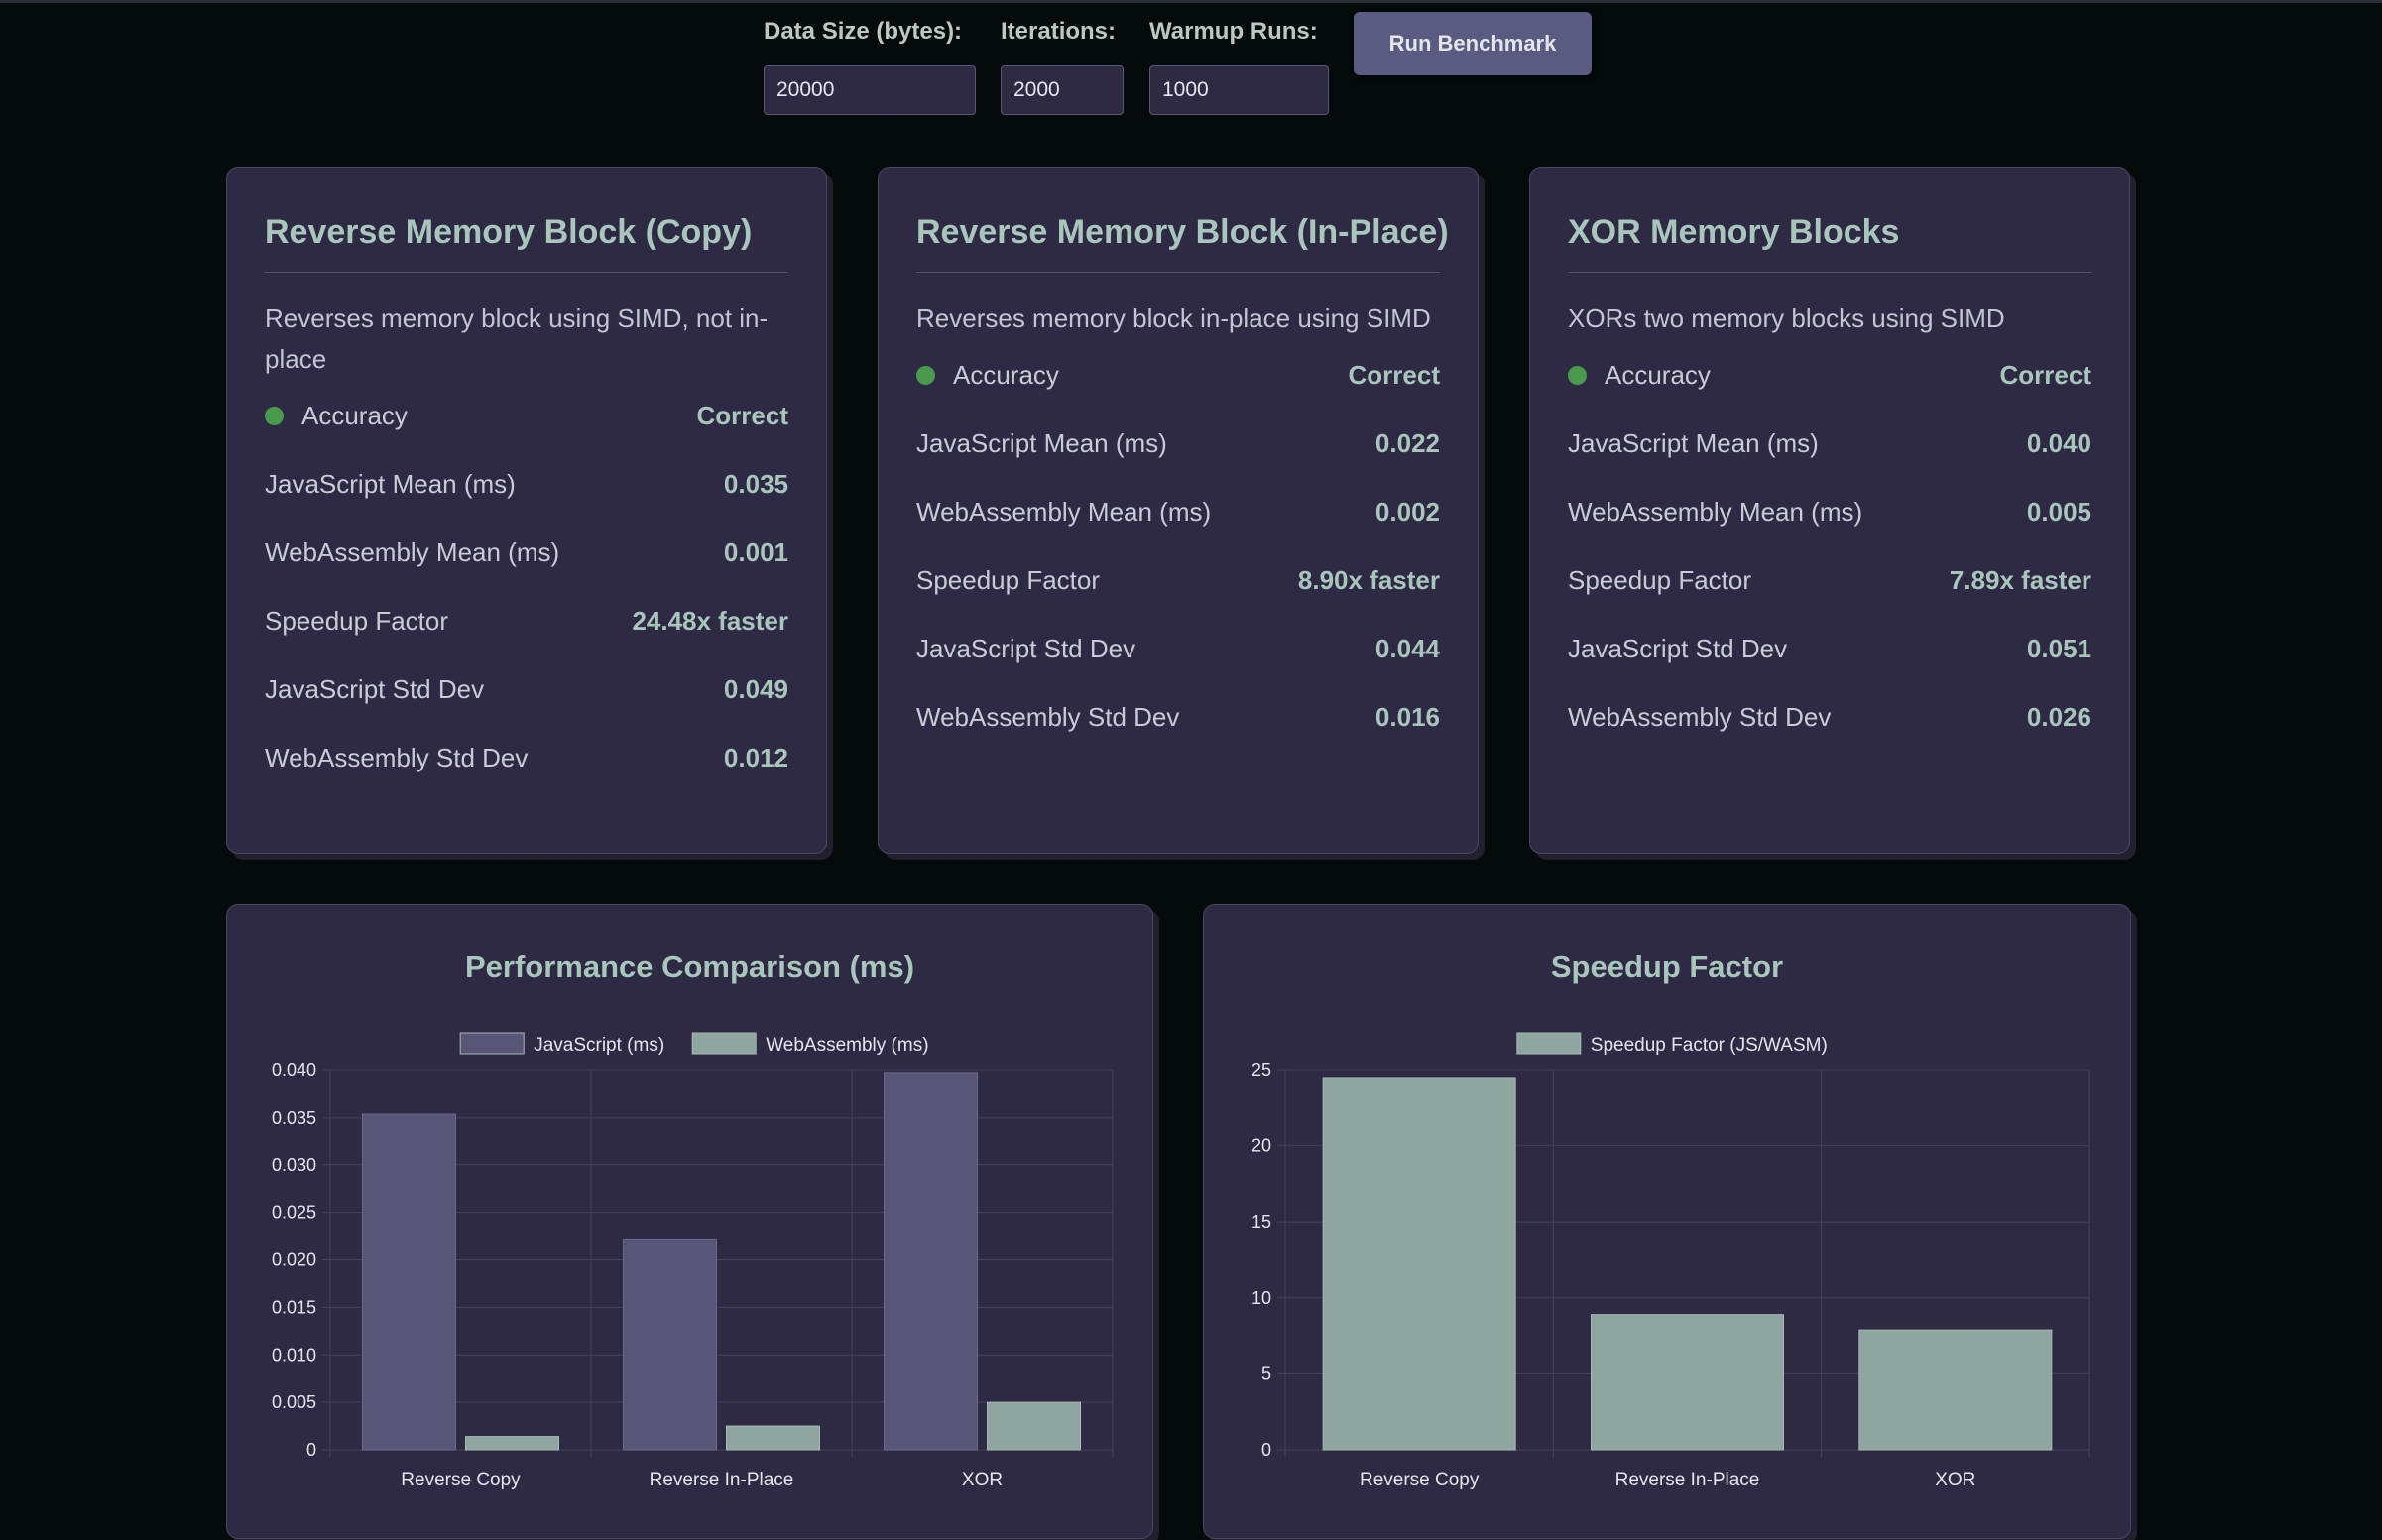 Image resolution: width=2382 pixels, height=1540 pixels. What do you see at coordinates (526, 621) in the screenshot?
I see `speedup-row: Speedup Factor 24.48x faster` at bounding box center [526, 621].